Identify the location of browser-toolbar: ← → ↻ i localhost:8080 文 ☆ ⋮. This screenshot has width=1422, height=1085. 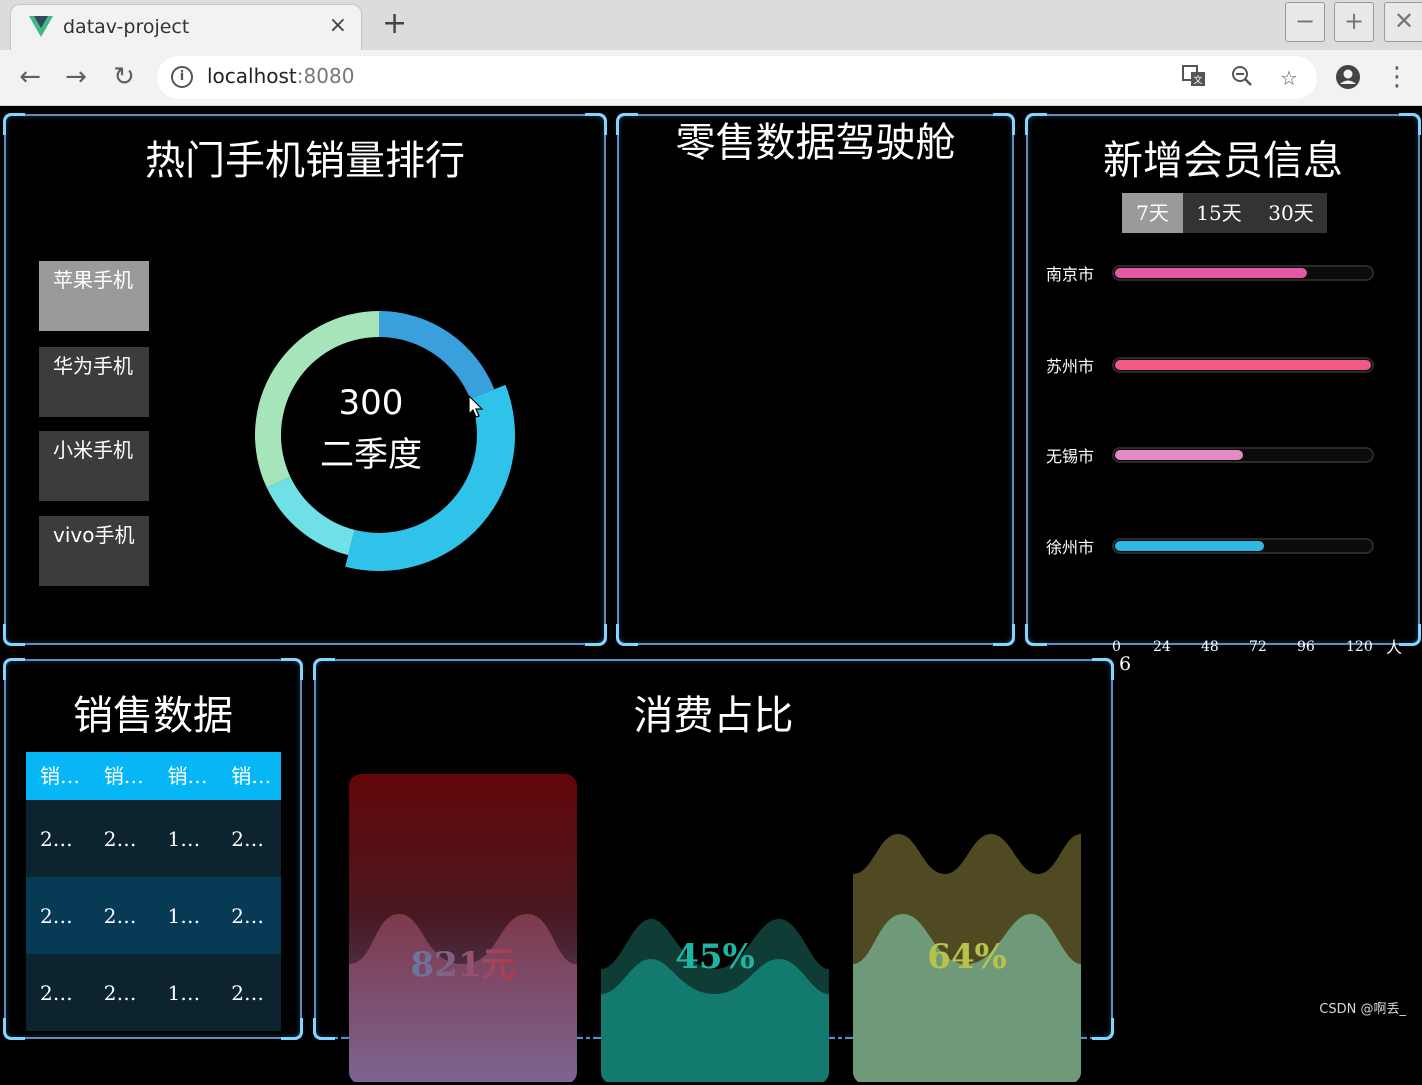
(711, 78).